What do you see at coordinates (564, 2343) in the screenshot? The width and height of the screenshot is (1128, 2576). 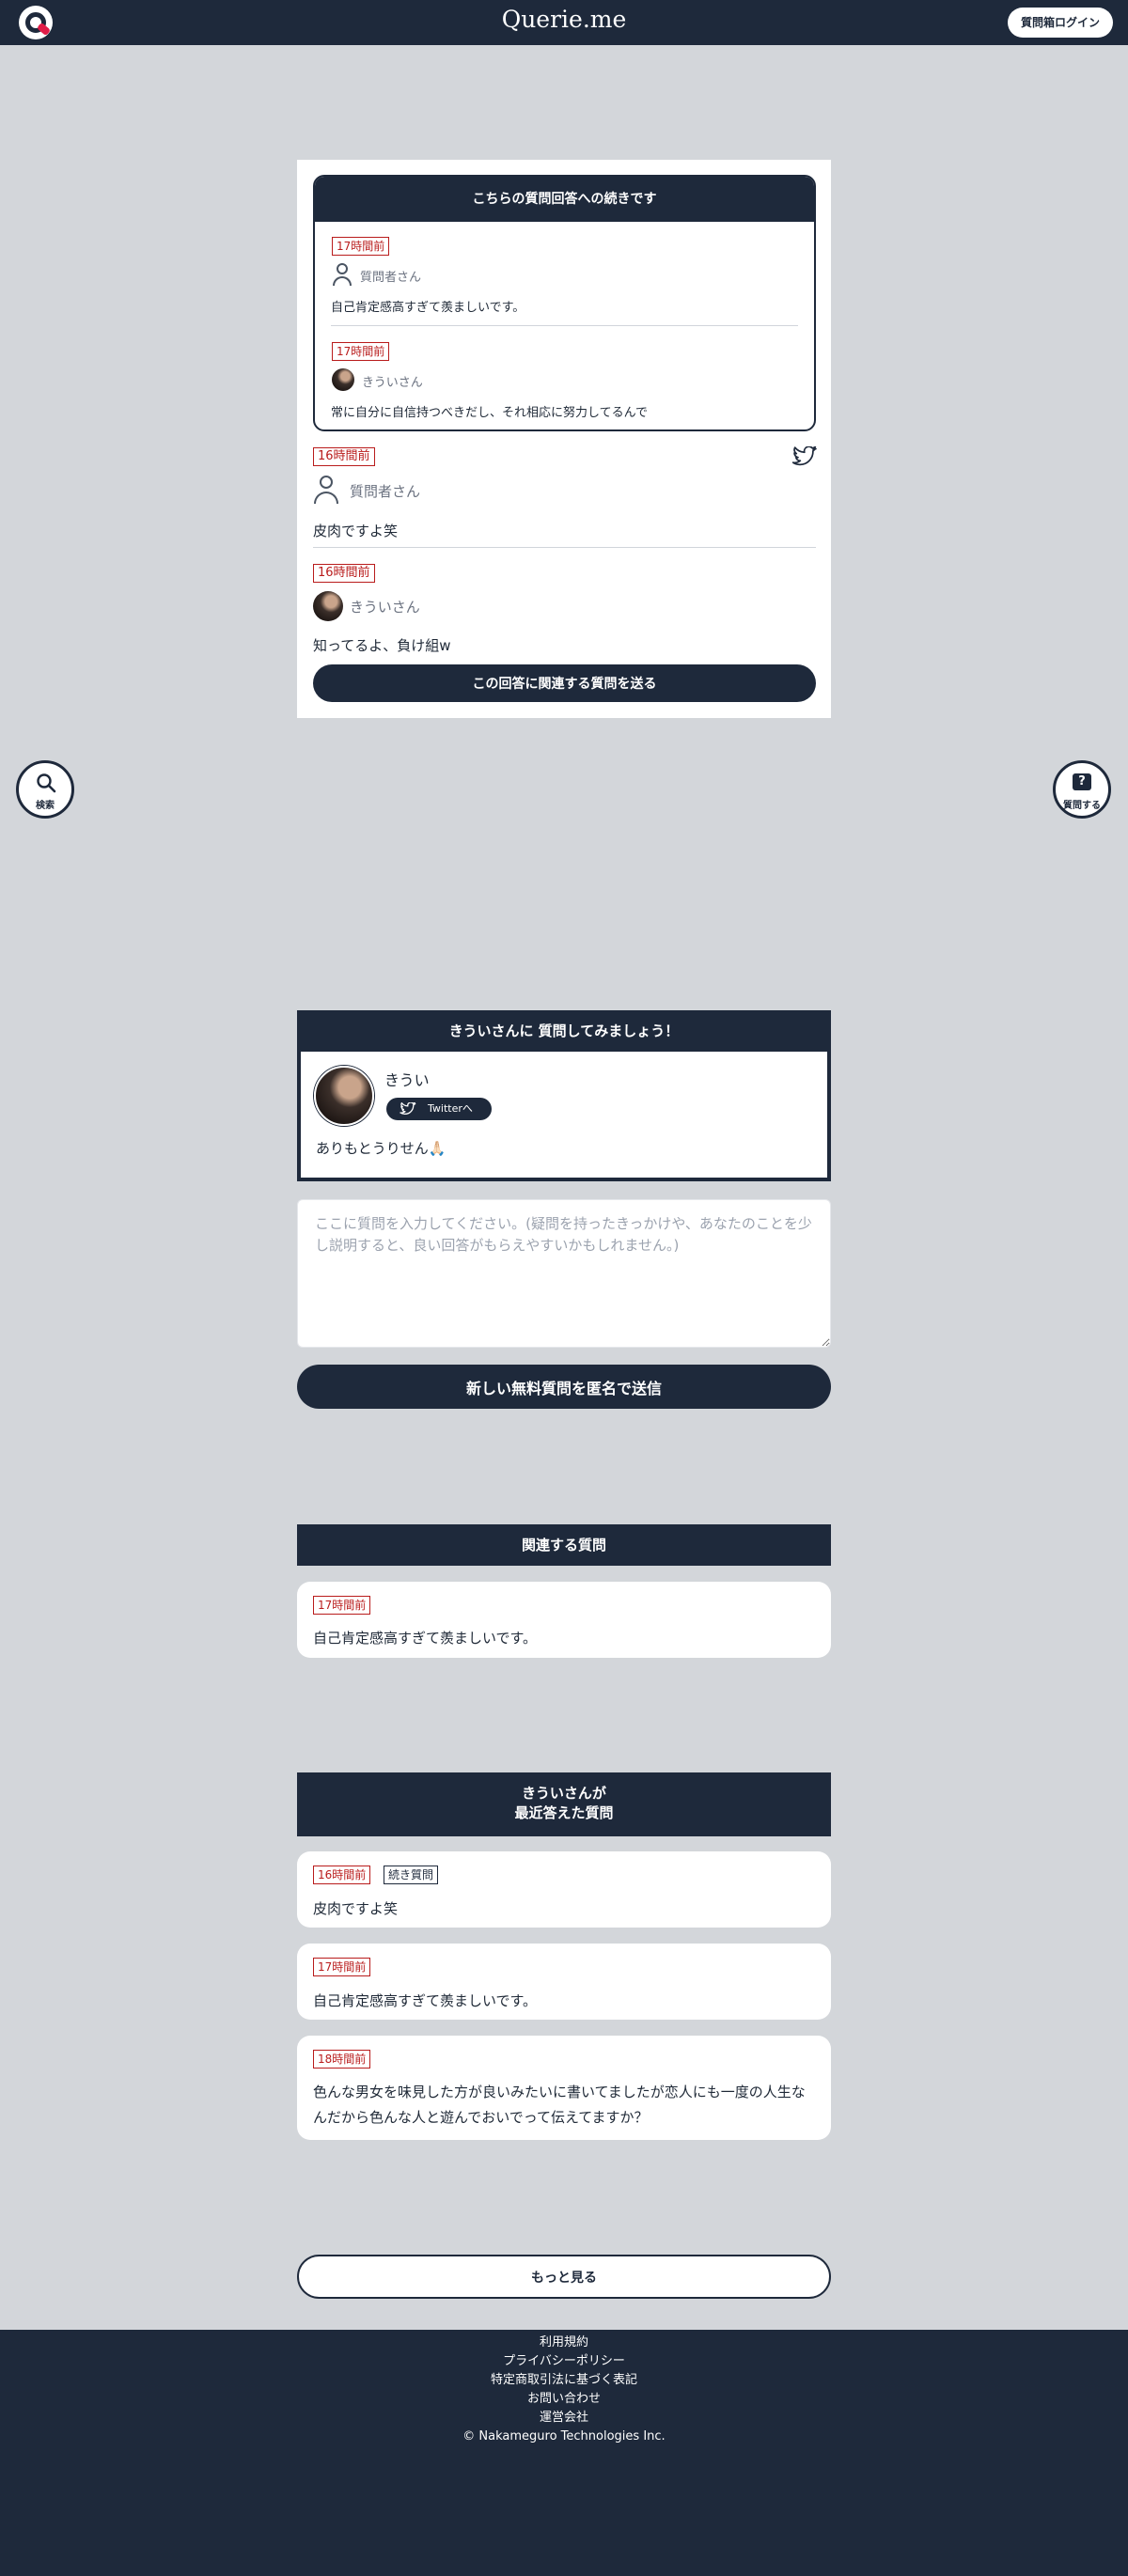 I see `footer-link-terms: 利用規約` at bounding box center [564, 2343].